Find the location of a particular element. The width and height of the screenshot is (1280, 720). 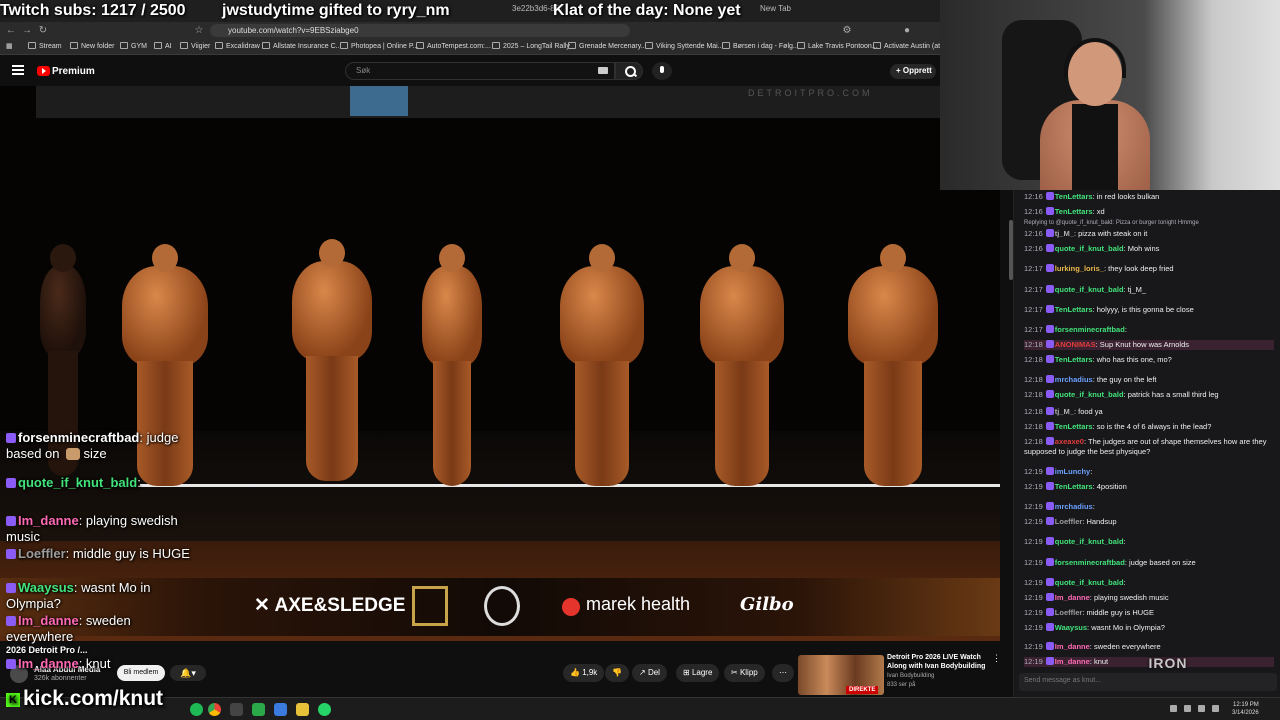

chat-message: 12:16 TenLettars: xd is located at coordinates (1149, 212).